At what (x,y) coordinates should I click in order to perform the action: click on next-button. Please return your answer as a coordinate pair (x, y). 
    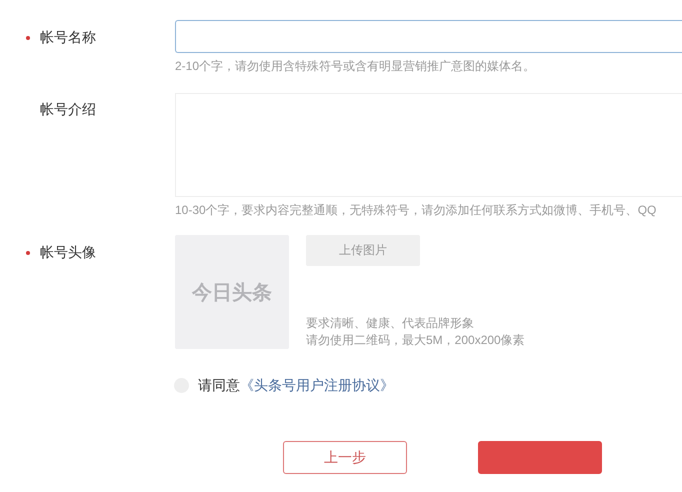
    Looking at the image, I should click on (540, 457).